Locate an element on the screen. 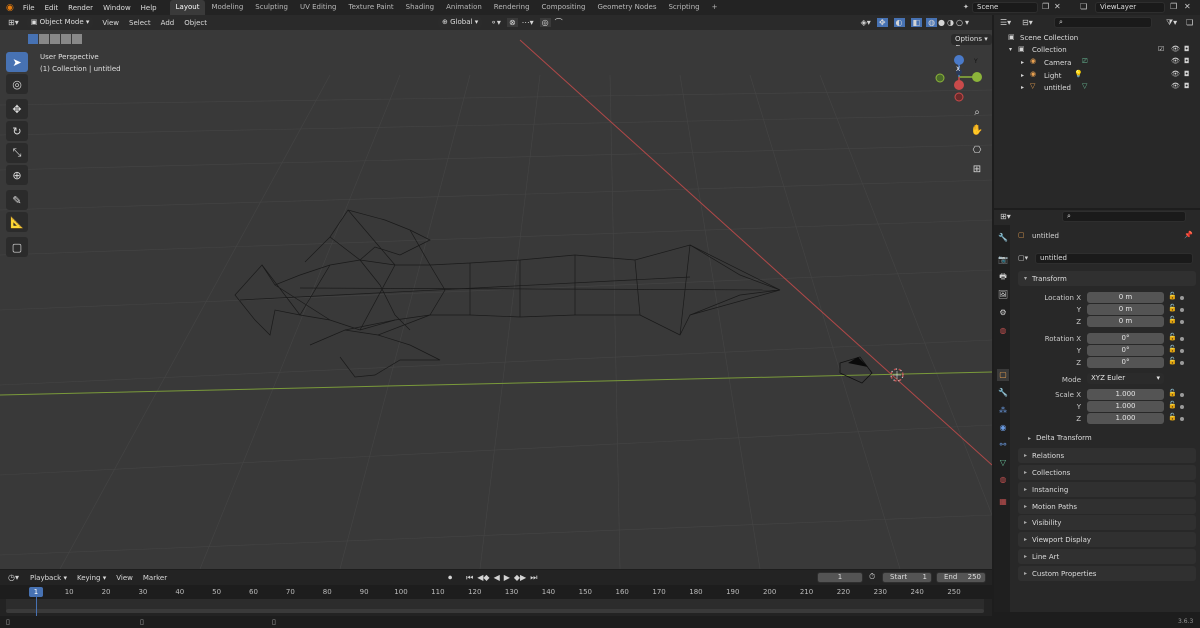 The image size is (1200, 628). output-tab-icon: 🖶 is located at coordinates (1003, 277).